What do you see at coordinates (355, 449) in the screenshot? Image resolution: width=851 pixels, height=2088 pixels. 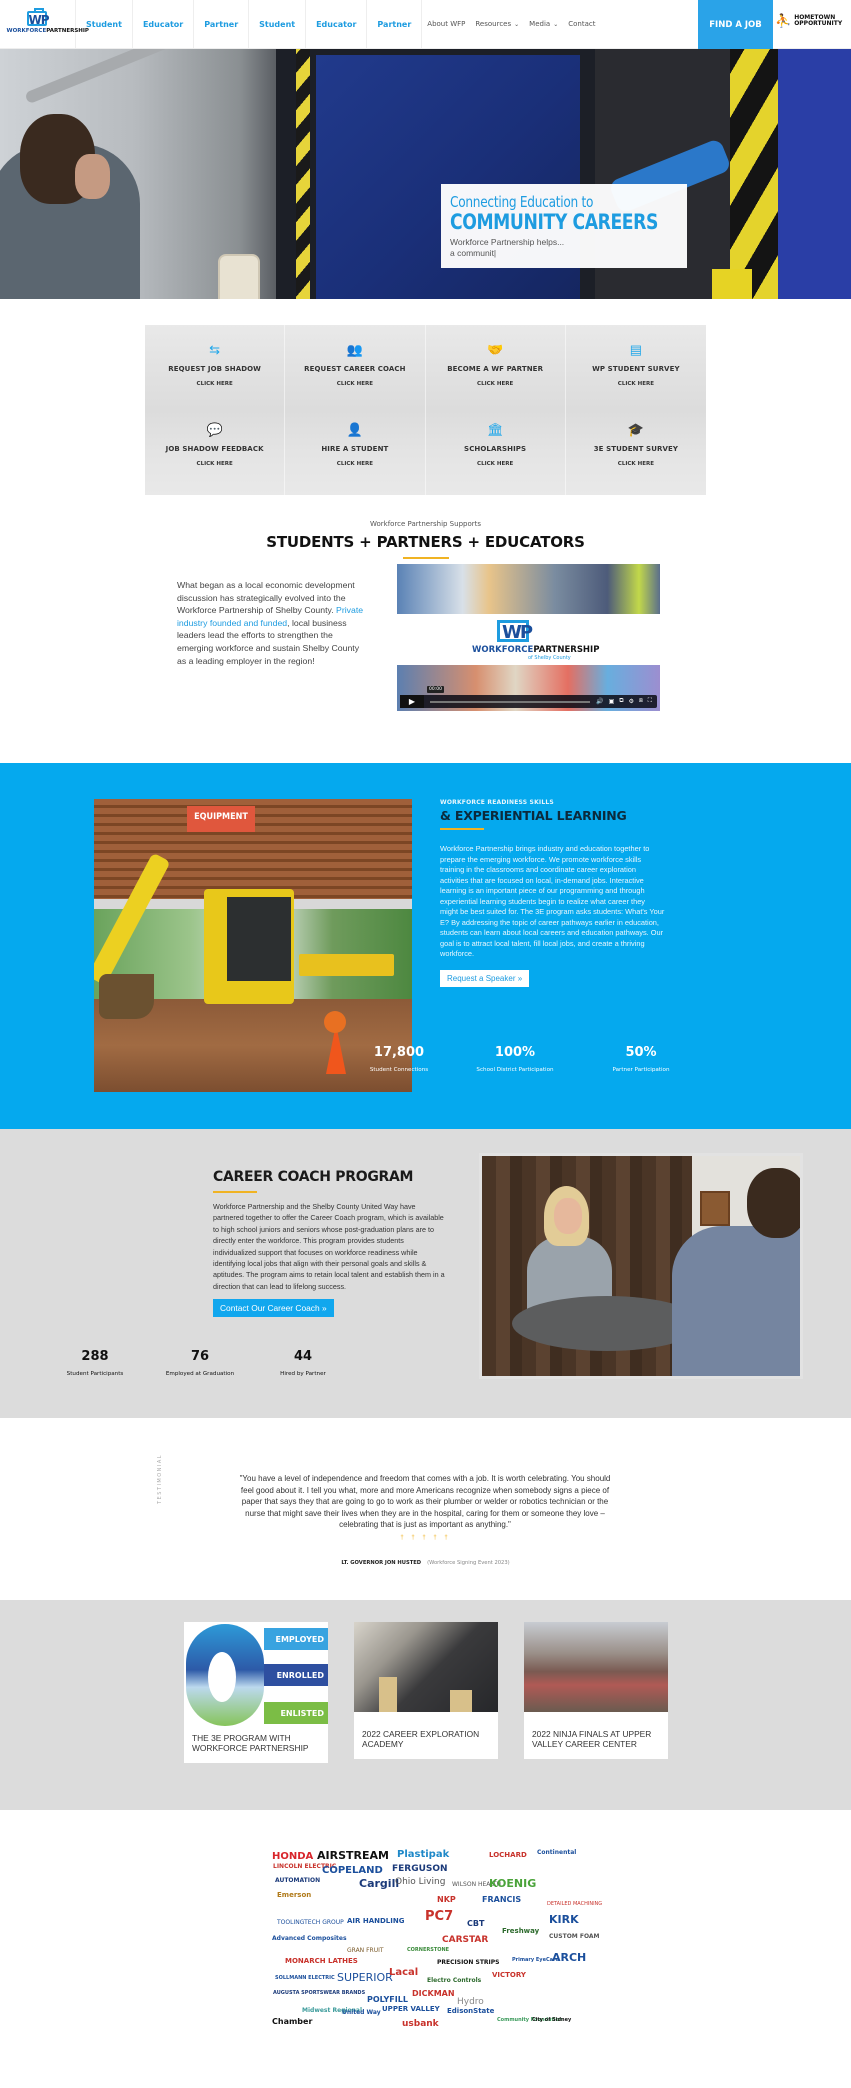 I see `quick-link-title: HIRE A STUDENT` at bounding box center [355, 449].